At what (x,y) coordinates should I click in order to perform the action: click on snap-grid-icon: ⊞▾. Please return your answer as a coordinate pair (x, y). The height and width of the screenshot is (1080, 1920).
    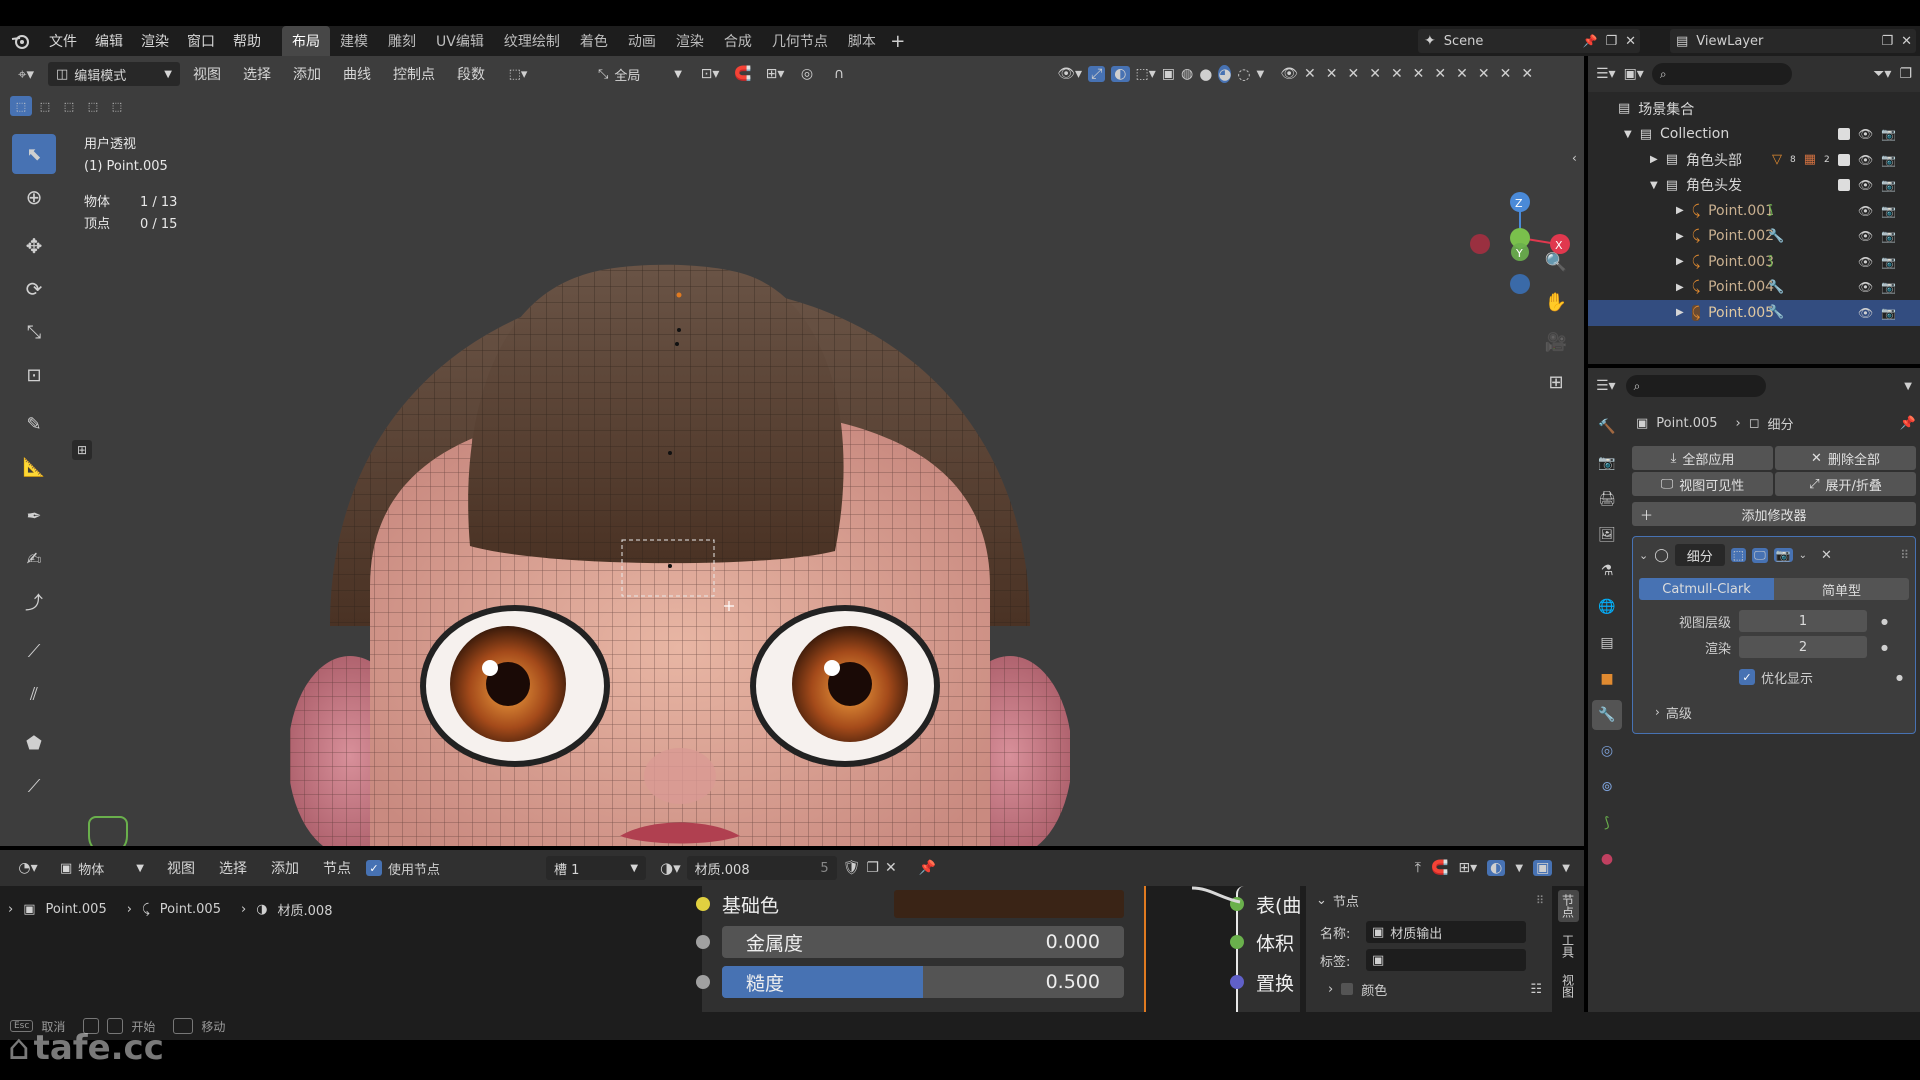
    Looking at the image, I should click on (1467, 868).